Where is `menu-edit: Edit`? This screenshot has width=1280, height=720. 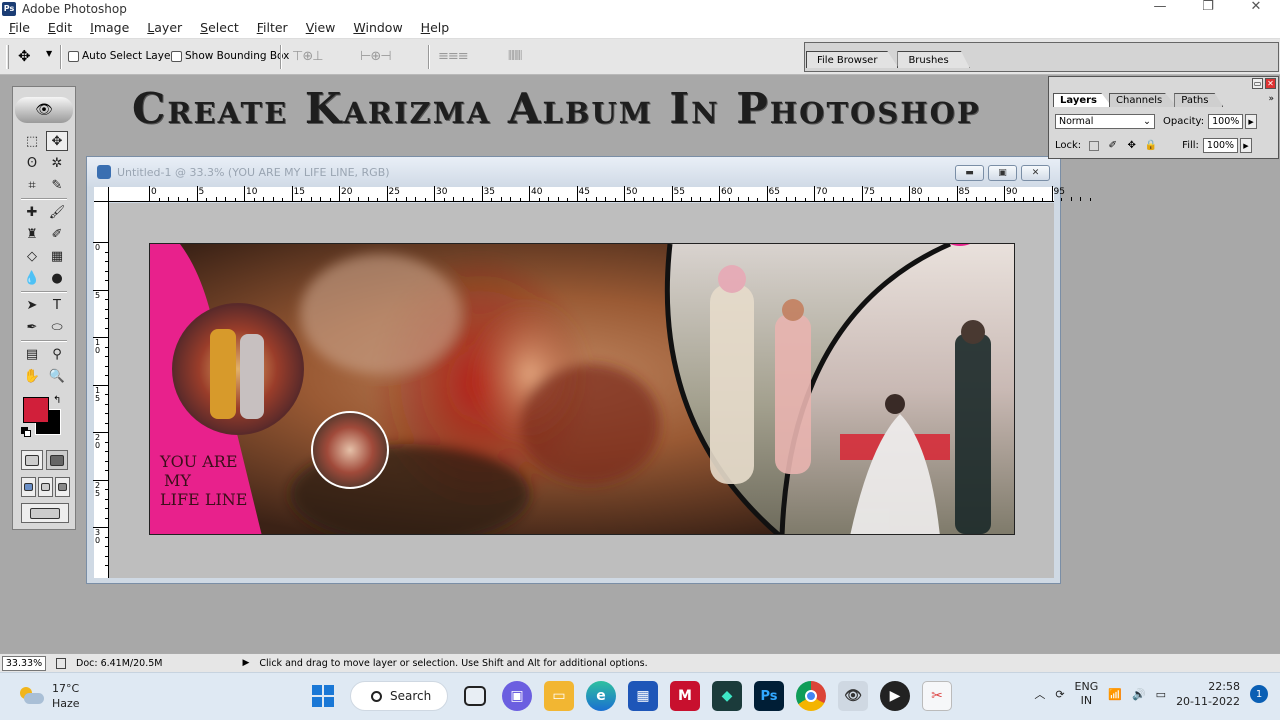 menu-edit: Edit is located at coordinates (60, 27).